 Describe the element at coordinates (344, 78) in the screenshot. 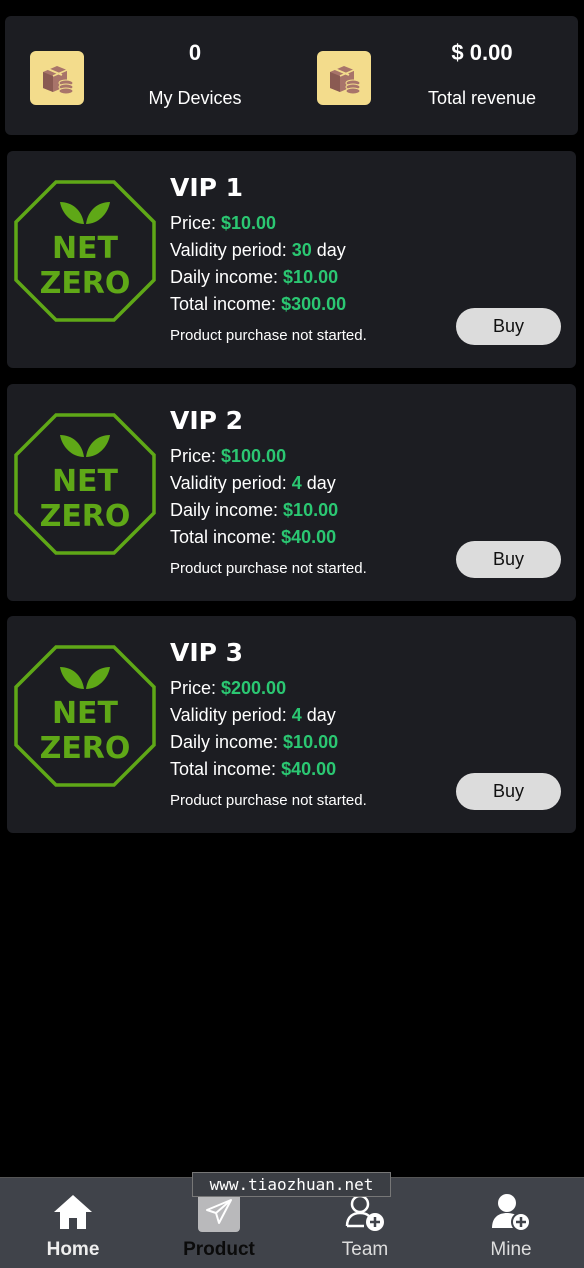

I see `revenue-box-icon` at that location.